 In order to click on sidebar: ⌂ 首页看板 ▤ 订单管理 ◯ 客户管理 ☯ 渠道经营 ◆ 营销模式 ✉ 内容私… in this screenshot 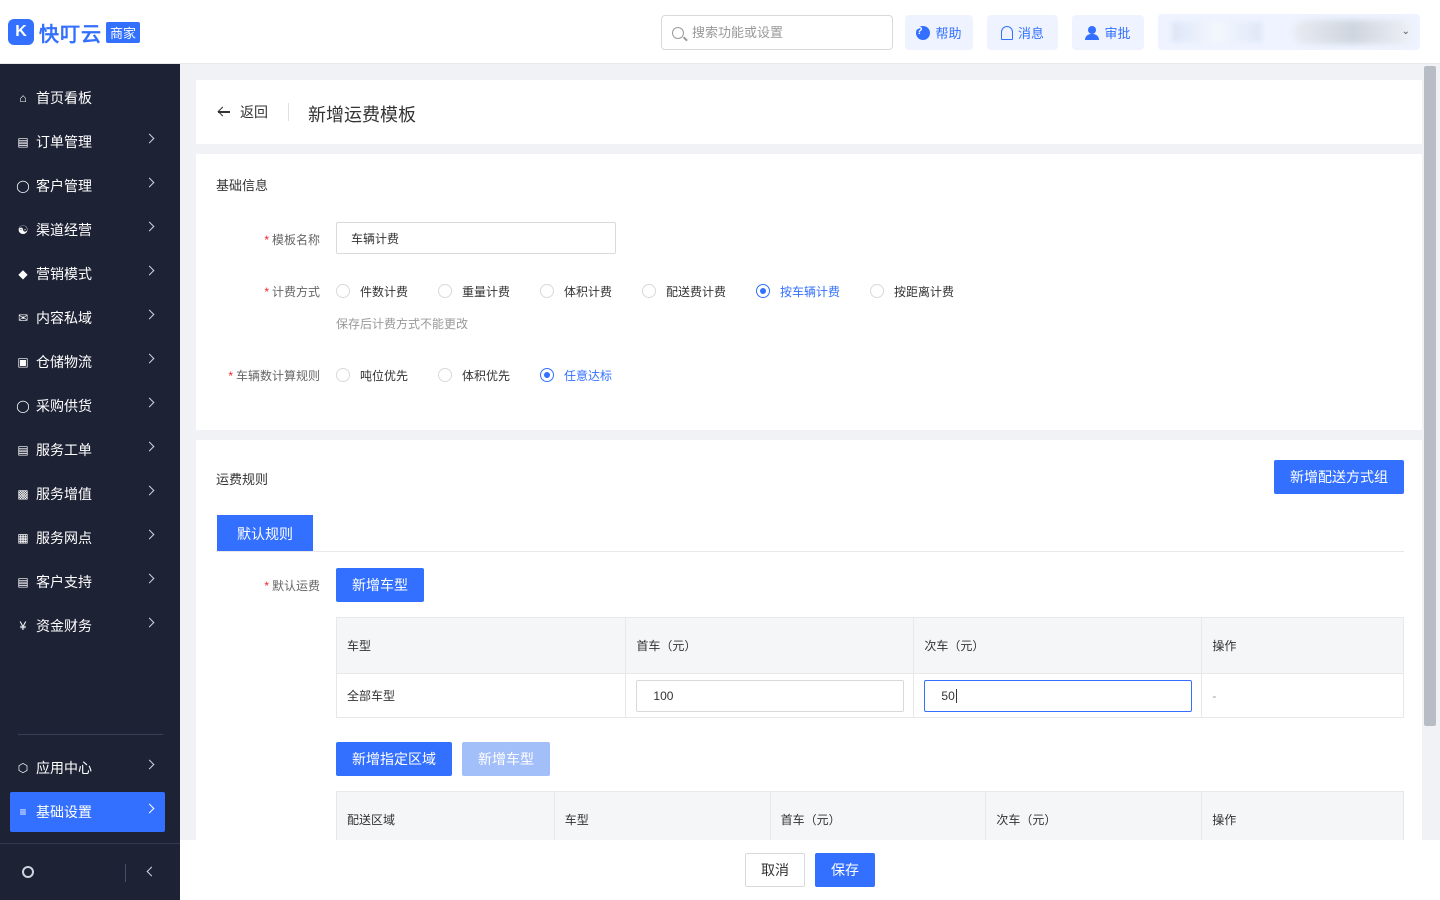, I will do `click(90, 482)`.